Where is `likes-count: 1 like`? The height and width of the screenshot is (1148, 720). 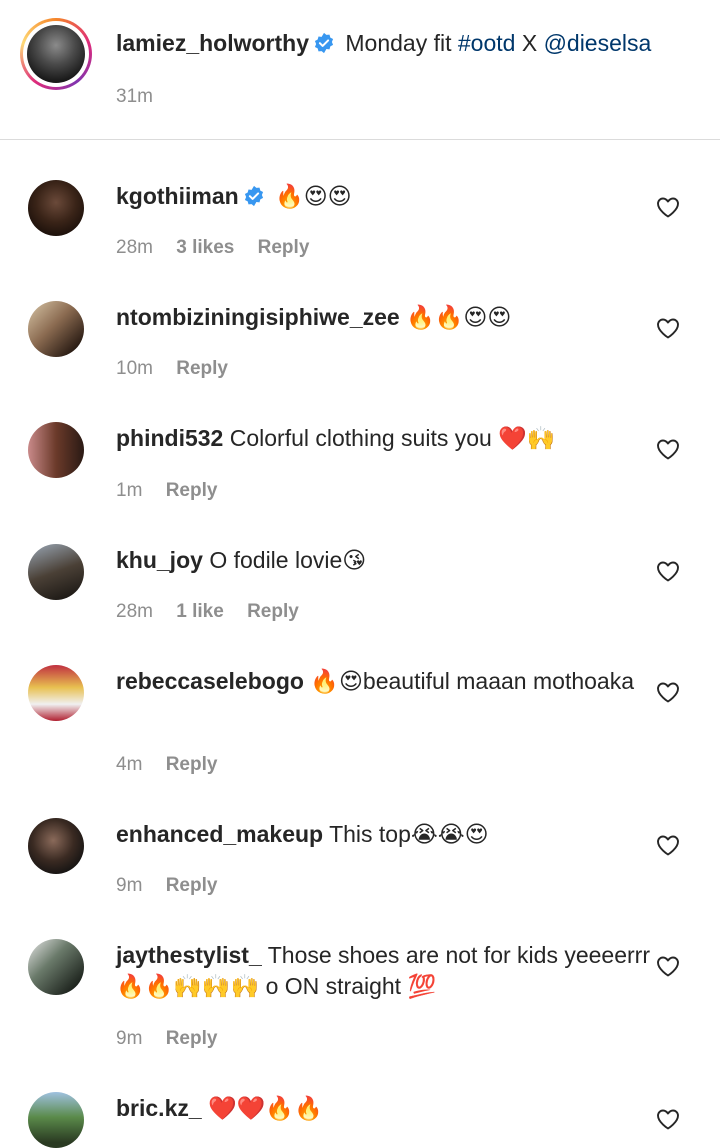
likes-count: 1 like is located at coordinates (200, 611).